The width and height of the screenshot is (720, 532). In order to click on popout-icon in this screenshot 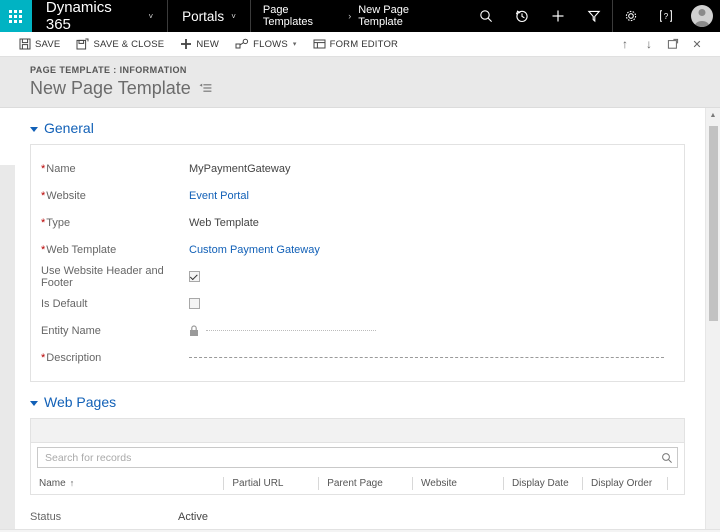, I will do `click(673, 43)`.